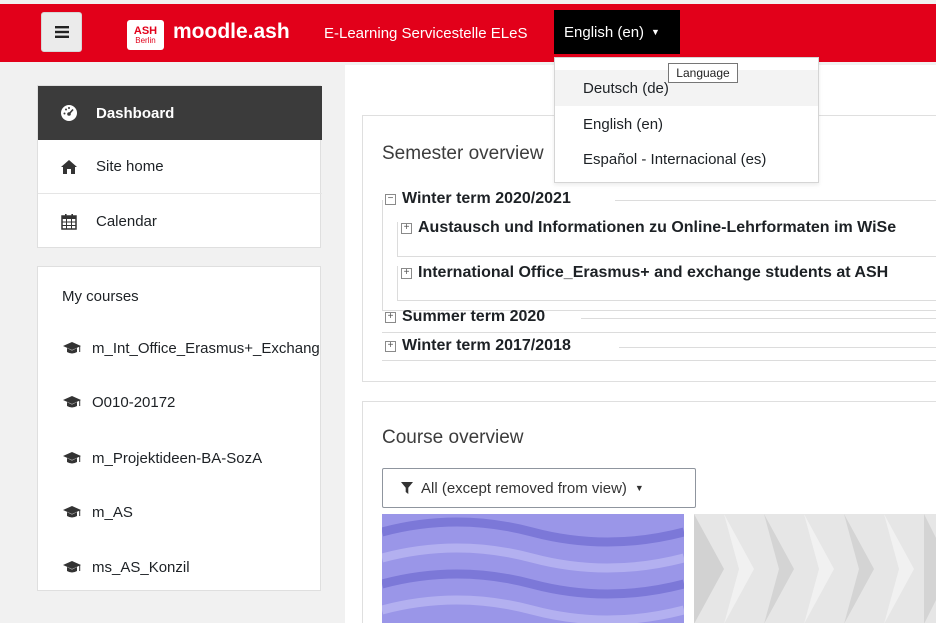 This screenshot has width=936, height=623. I want to click on term-toggle: + Winter term 2017/2018, so click(478, 346).